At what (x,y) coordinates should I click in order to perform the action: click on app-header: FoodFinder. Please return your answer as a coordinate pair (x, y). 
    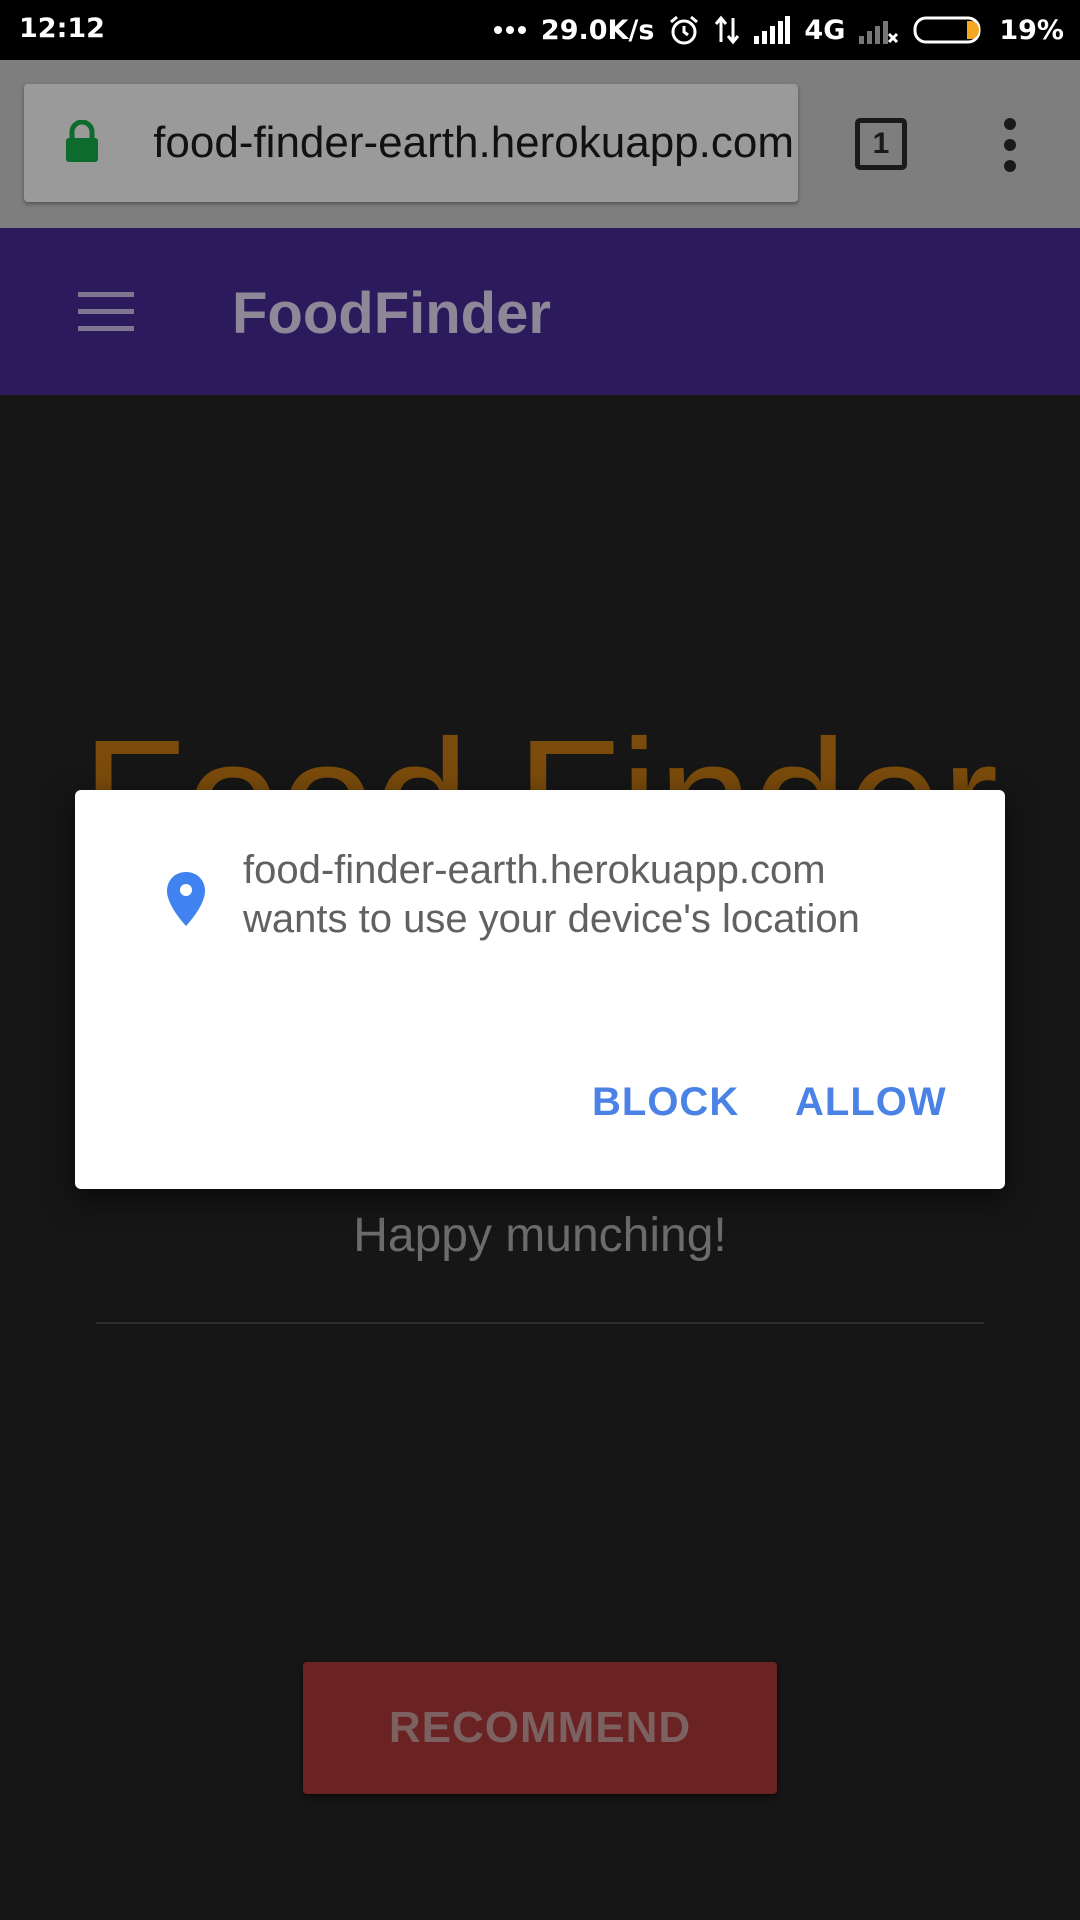
    Looking at the image, I should click on (540, 311).